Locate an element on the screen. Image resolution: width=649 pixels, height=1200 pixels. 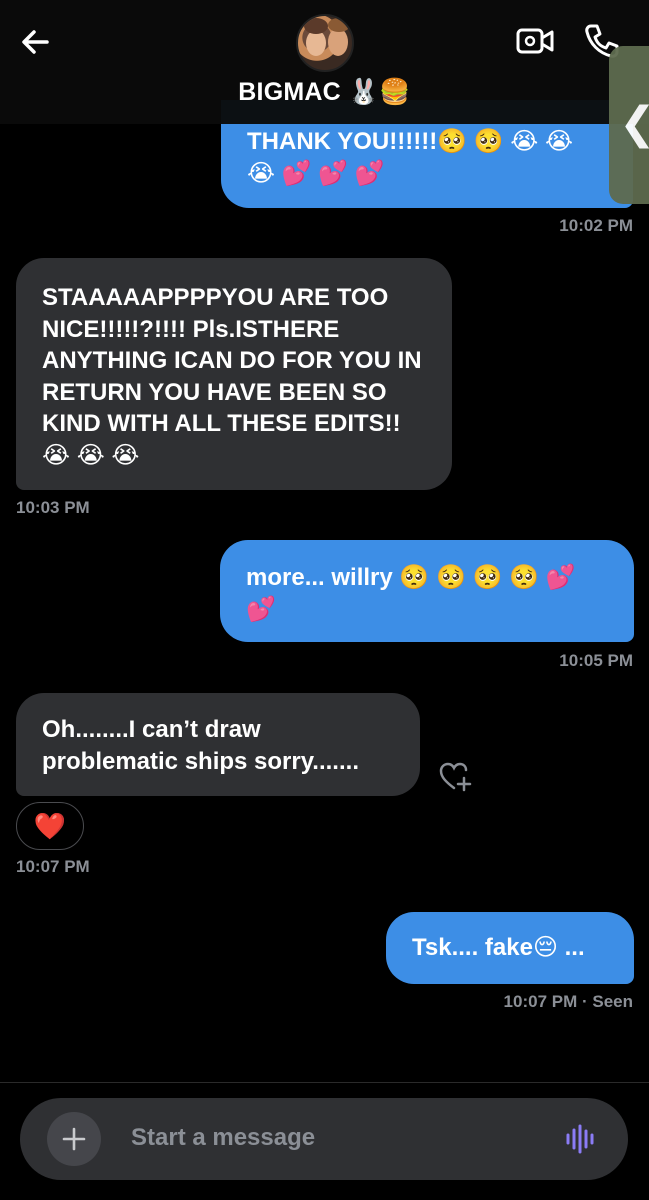
add-reaction-icon is located at coordinates (455, 777).